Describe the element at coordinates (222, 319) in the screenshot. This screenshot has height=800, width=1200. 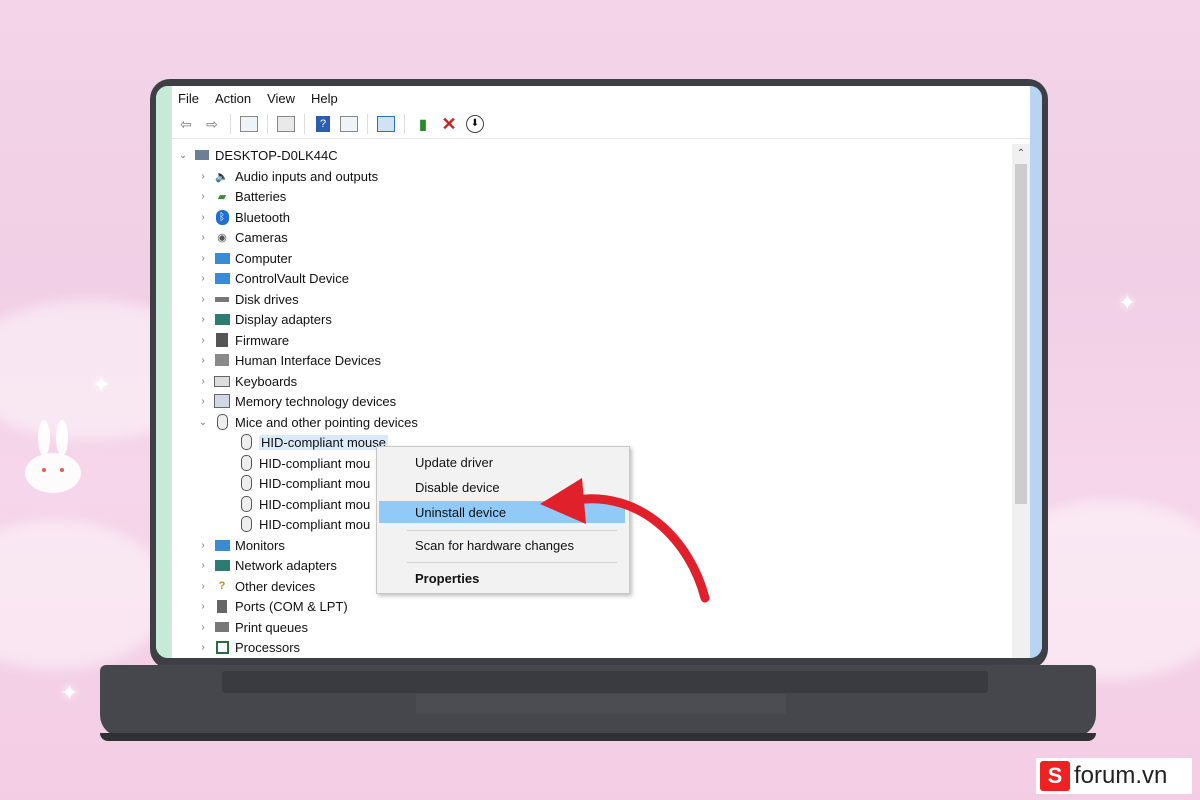
I see `display-adapter-icon` at that location.